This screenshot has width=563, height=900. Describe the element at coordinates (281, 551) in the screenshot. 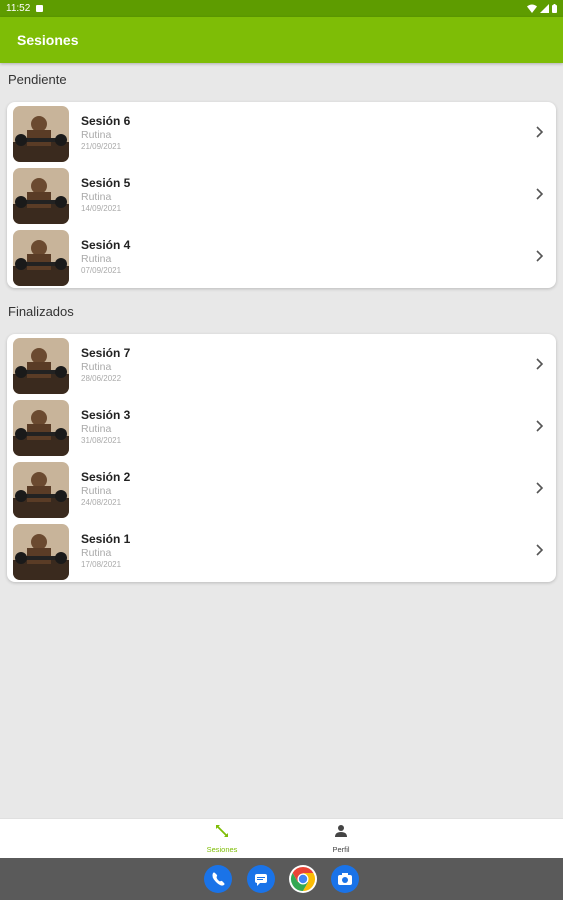

I see `session-row: Sesión 1 Rutina 17/08/2021` at that location.